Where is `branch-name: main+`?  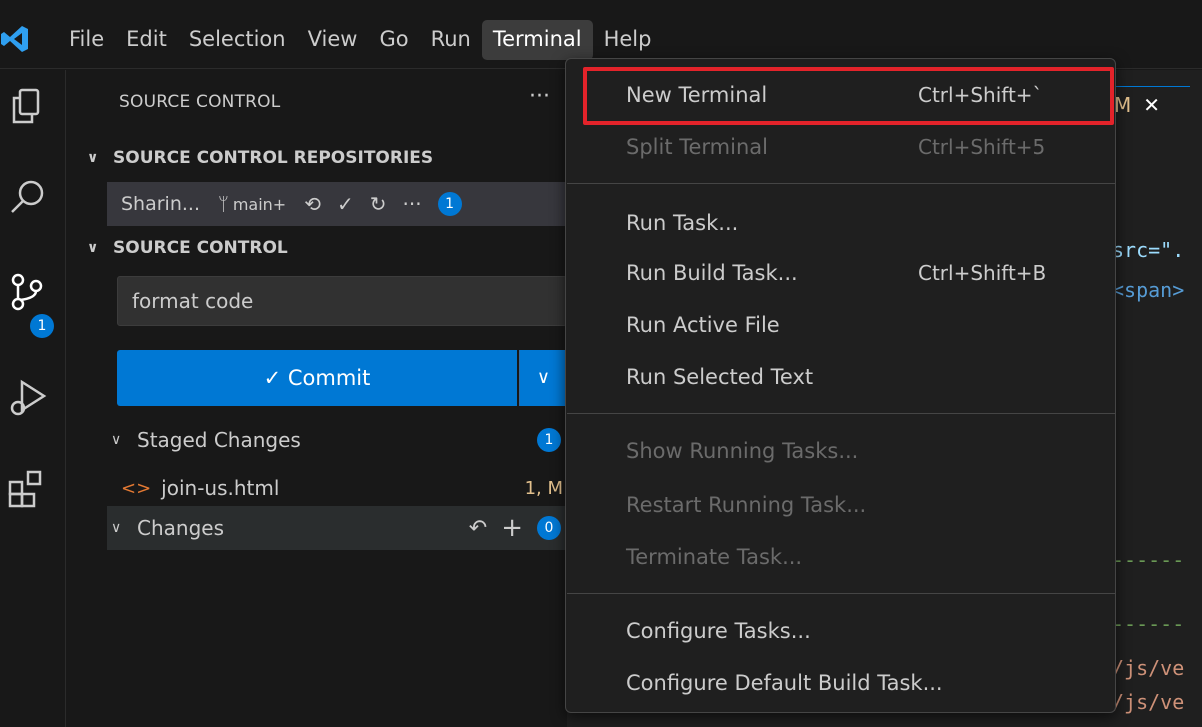
branch-name: main+ is located at coordinates (259, 204).